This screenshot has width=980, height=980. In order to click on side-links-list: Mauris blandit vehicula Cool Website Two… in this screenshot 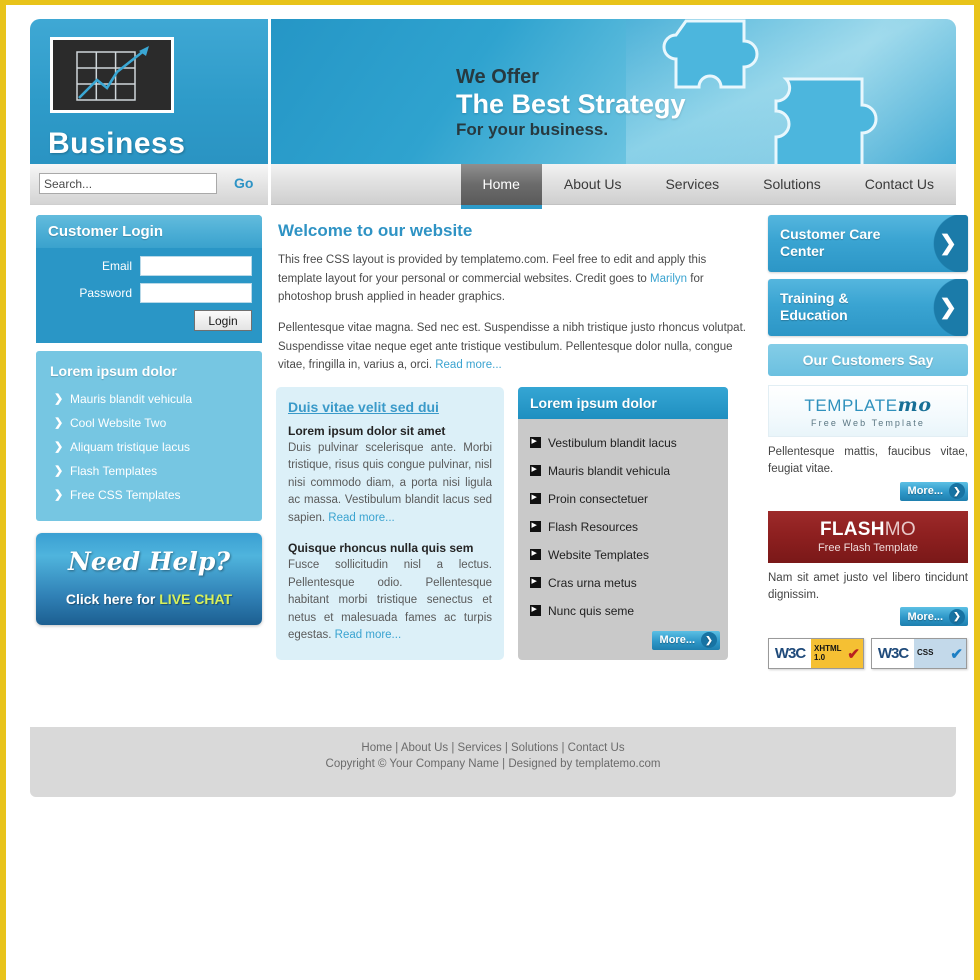, I will do `click(149, 447)`.